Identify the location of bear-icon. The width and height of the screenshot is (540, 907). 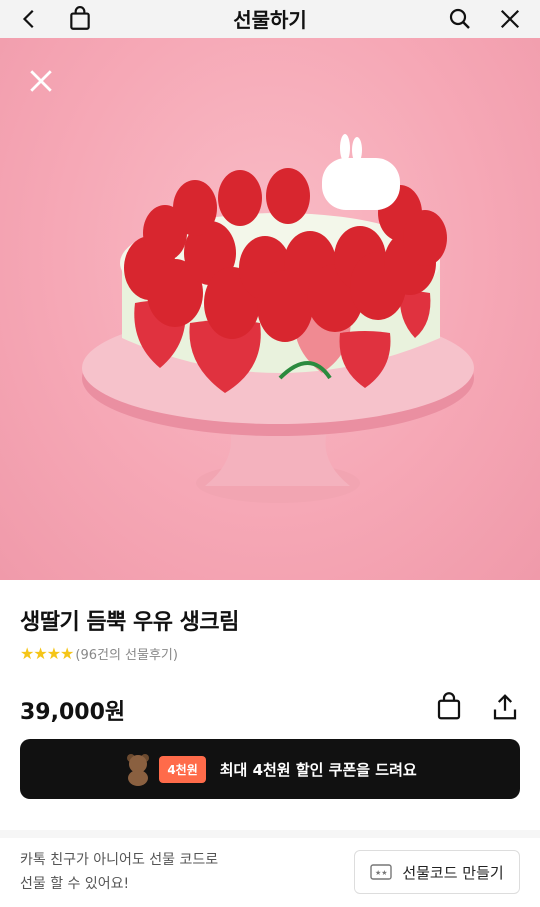
(138, 770).